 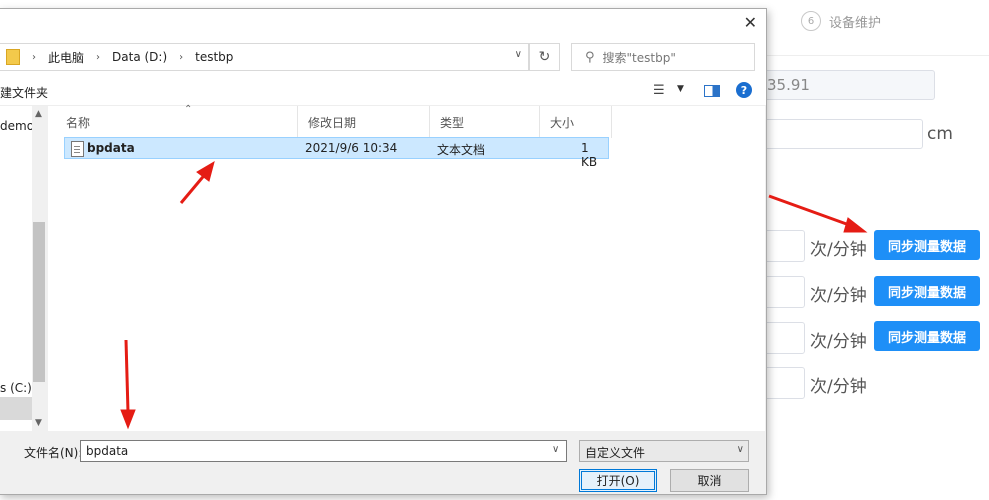 What do you see at coordinates (53, 453) in the screenshot?
I see `filename-label: 文件名(N):` at bounding box center [53, 453].